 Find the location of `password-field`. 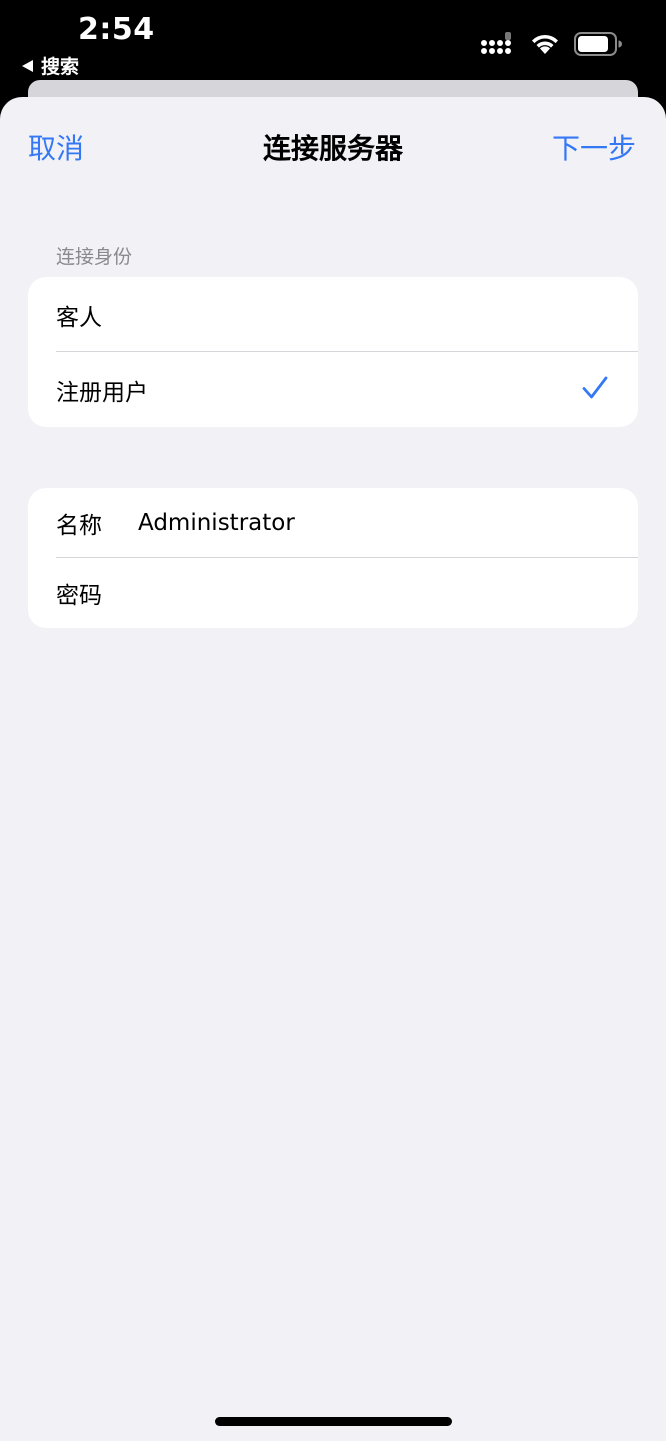

password-field is located at coordinates (388, 593).